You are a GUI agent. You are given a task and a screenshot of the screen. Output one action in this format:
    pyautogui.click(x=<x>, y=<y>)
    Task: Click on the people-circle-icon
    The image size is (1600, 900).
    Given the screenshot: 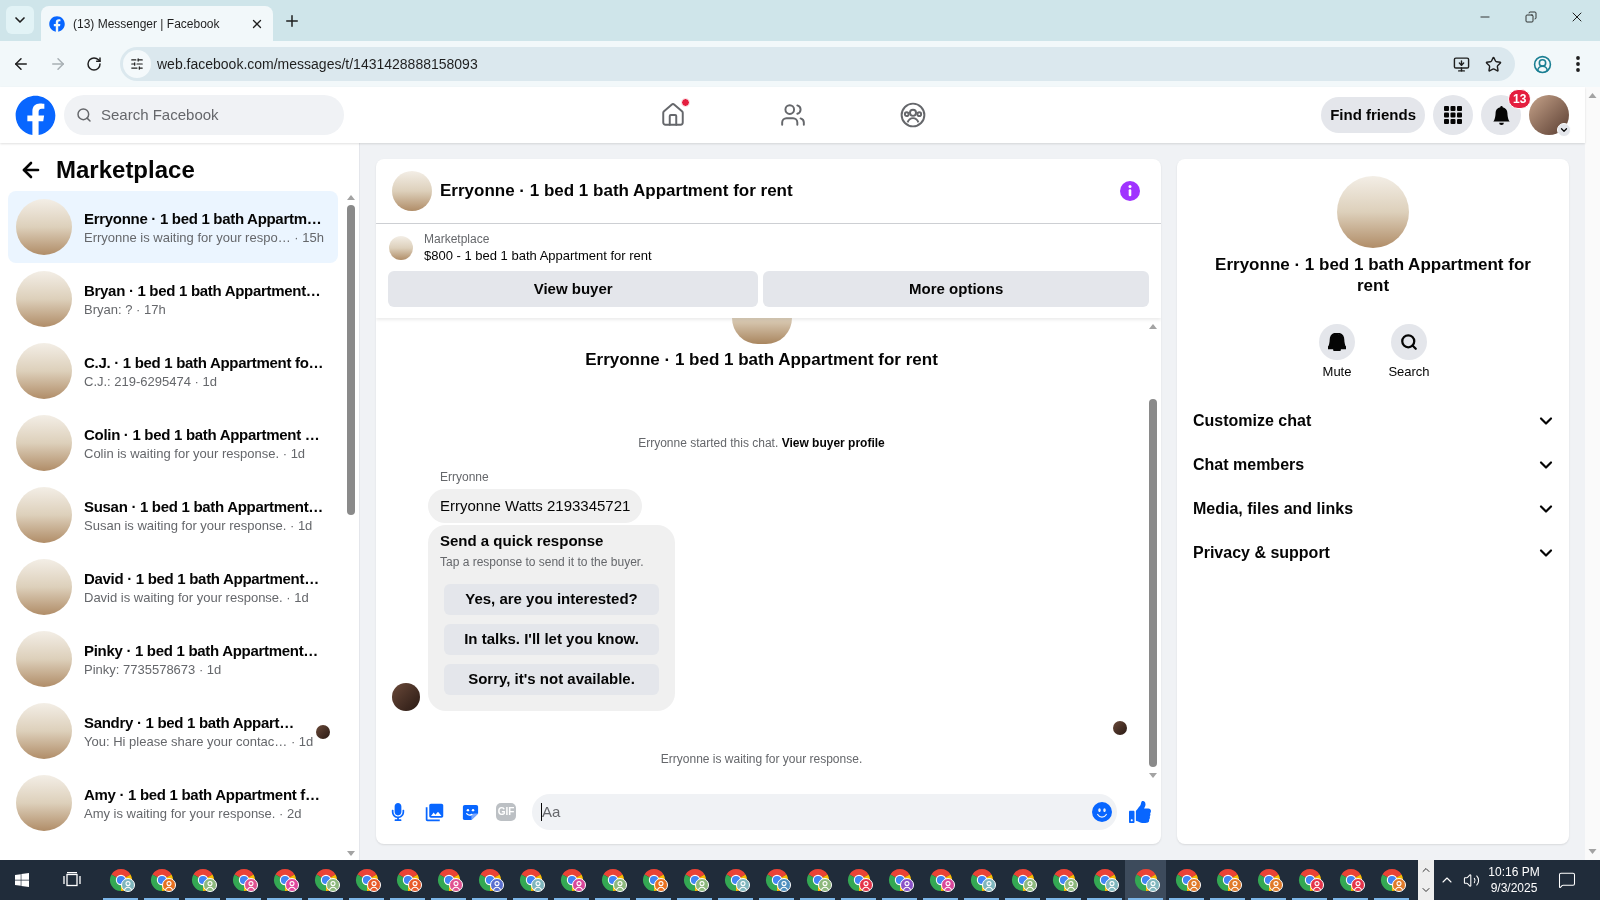 What is the action you would take?
    pyautogui.click(x=912, y=115)
    